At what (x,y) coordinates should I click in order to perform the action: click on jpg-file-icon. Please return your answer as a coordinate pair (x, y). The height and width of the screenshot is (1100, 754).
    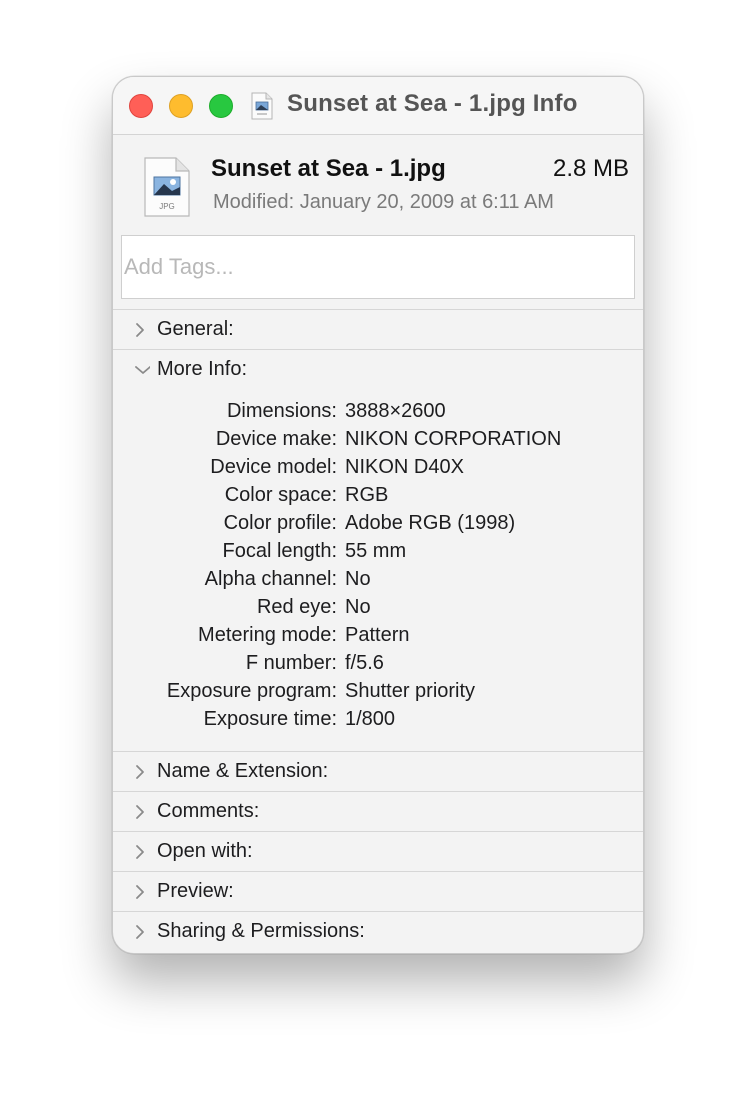
    Looking at the image, I should click on (262, 106).